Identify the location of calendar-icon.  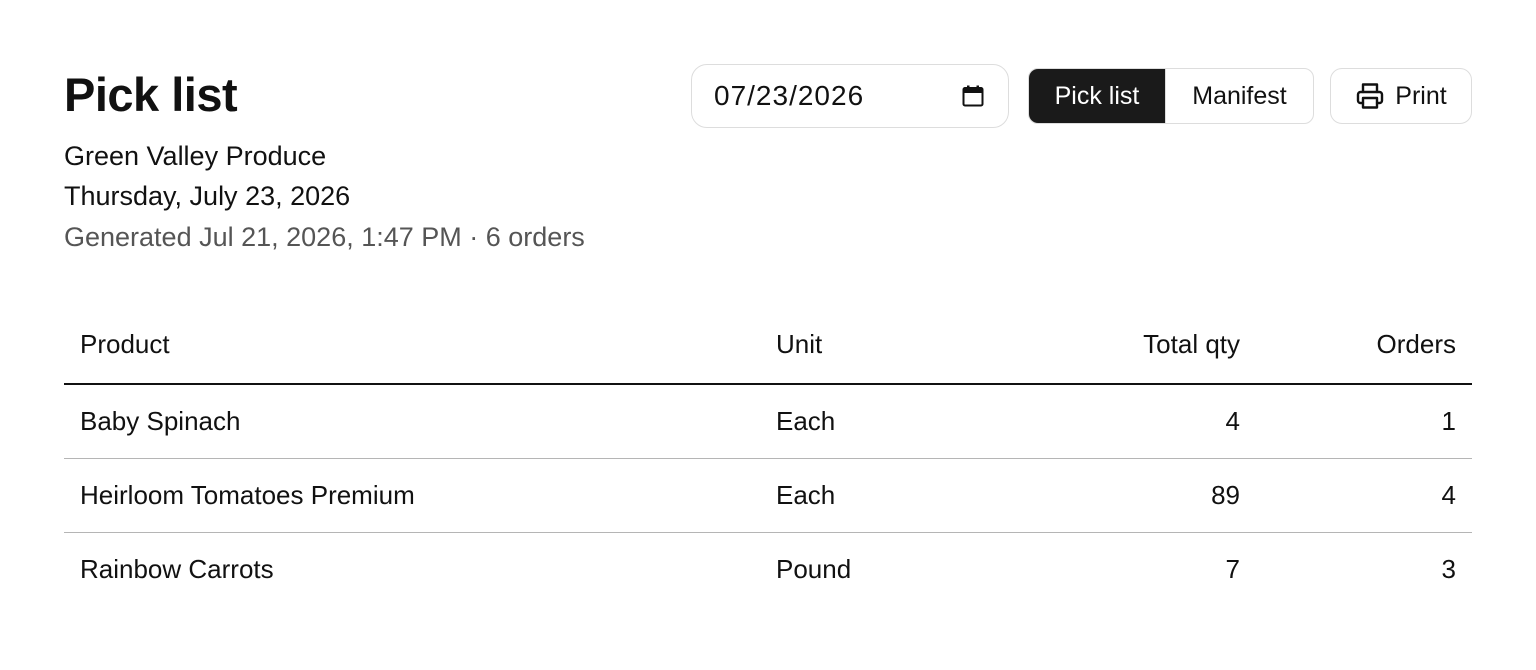
(973, 96).